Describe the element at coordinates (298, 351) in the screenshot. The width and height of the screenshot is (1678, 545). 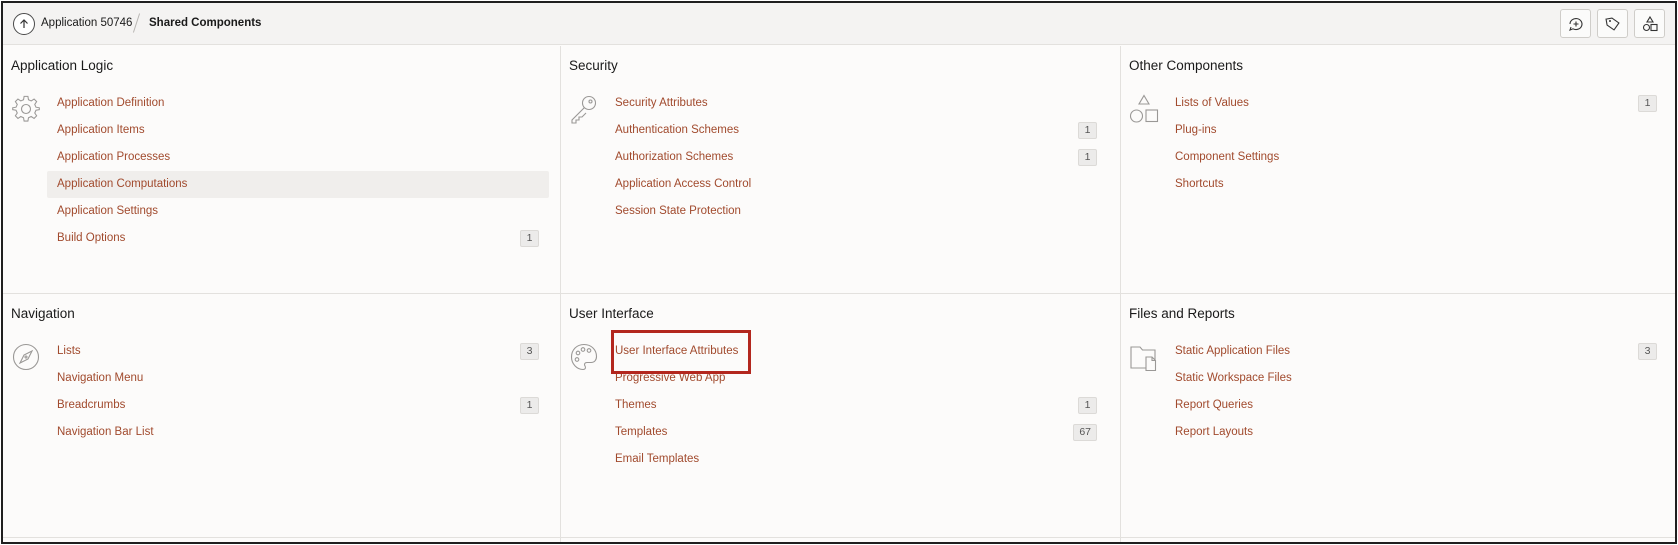
I see `link-lists: Lists 3` at that location.